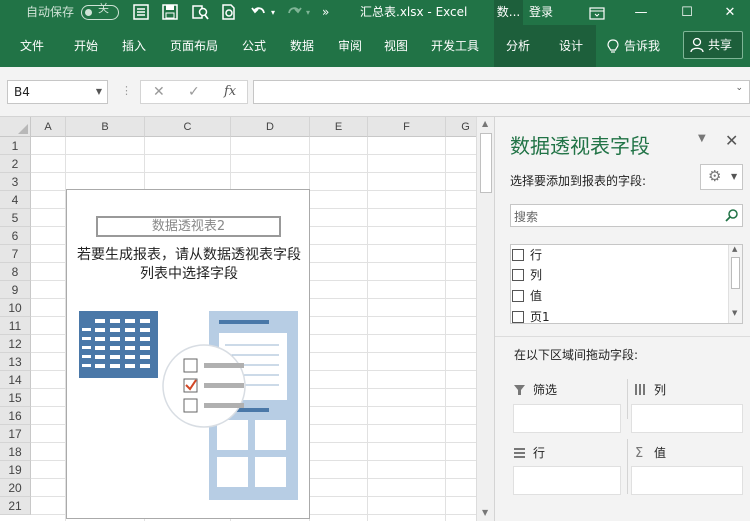  What do you see at coordinates (15, 308) in the screenshot?
I see `row-header: 10` at bounding box center [15, 308].